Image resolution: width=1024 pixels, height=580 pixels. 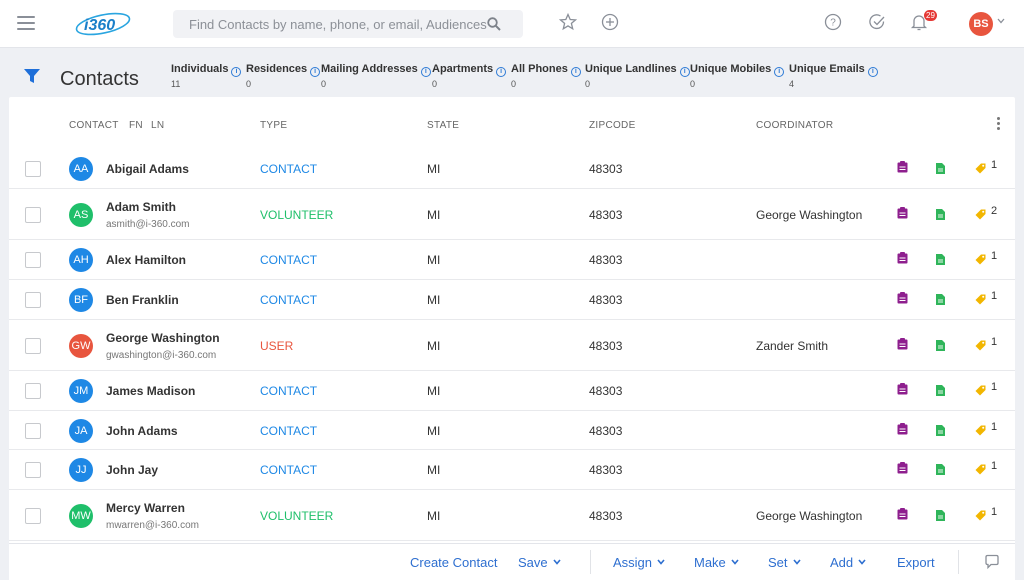 I want to click on avatar: MW, so click(x=81, y=515).